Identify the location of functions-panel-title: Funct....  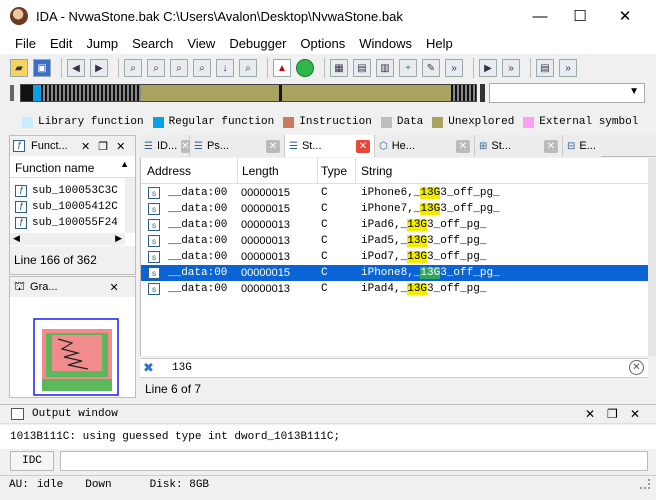
(49, 146).